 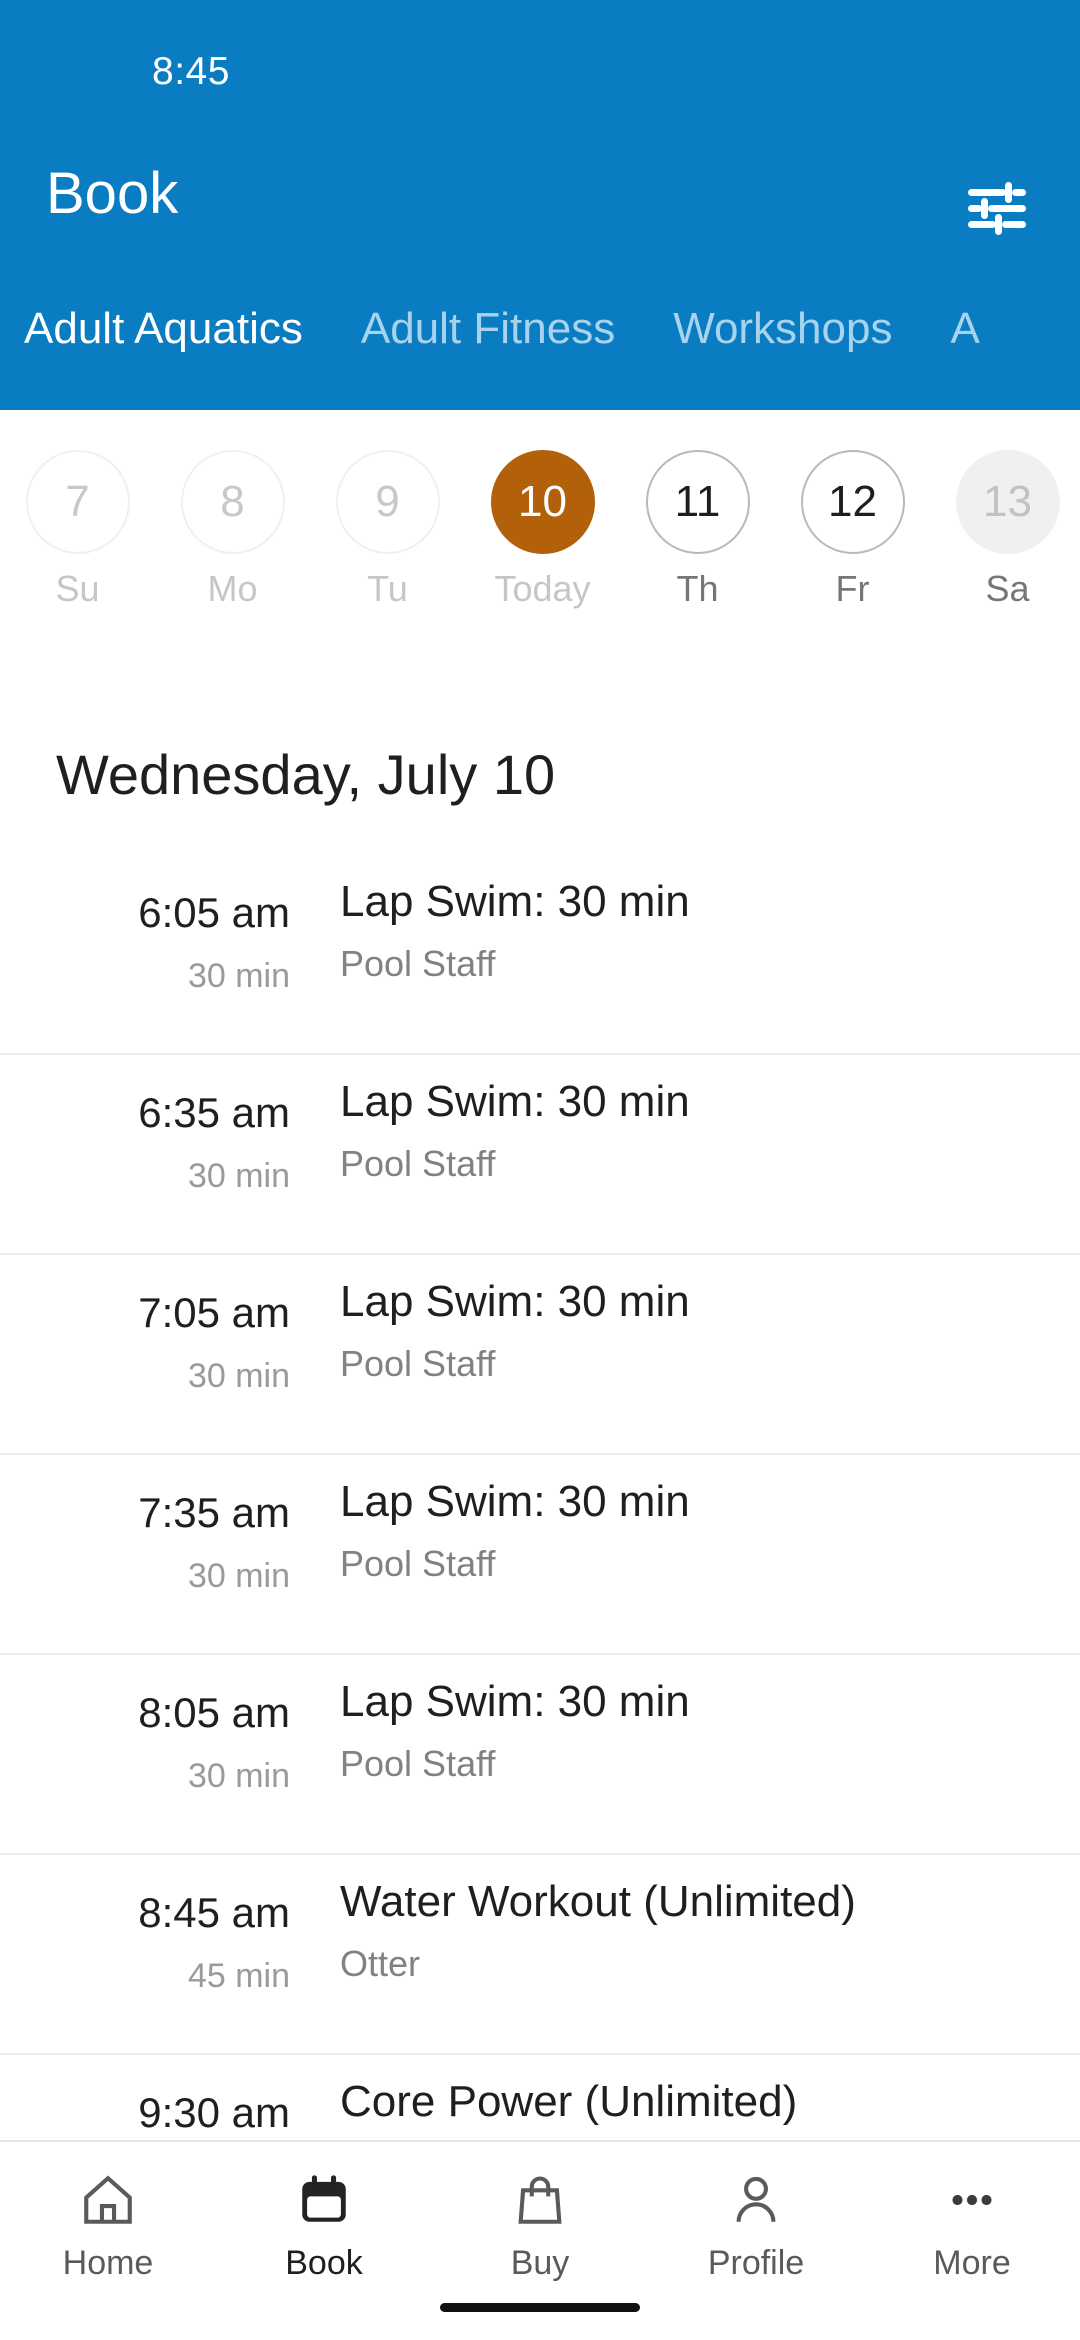 I want to click on date-circle: 12, so click(x=852, y=502).